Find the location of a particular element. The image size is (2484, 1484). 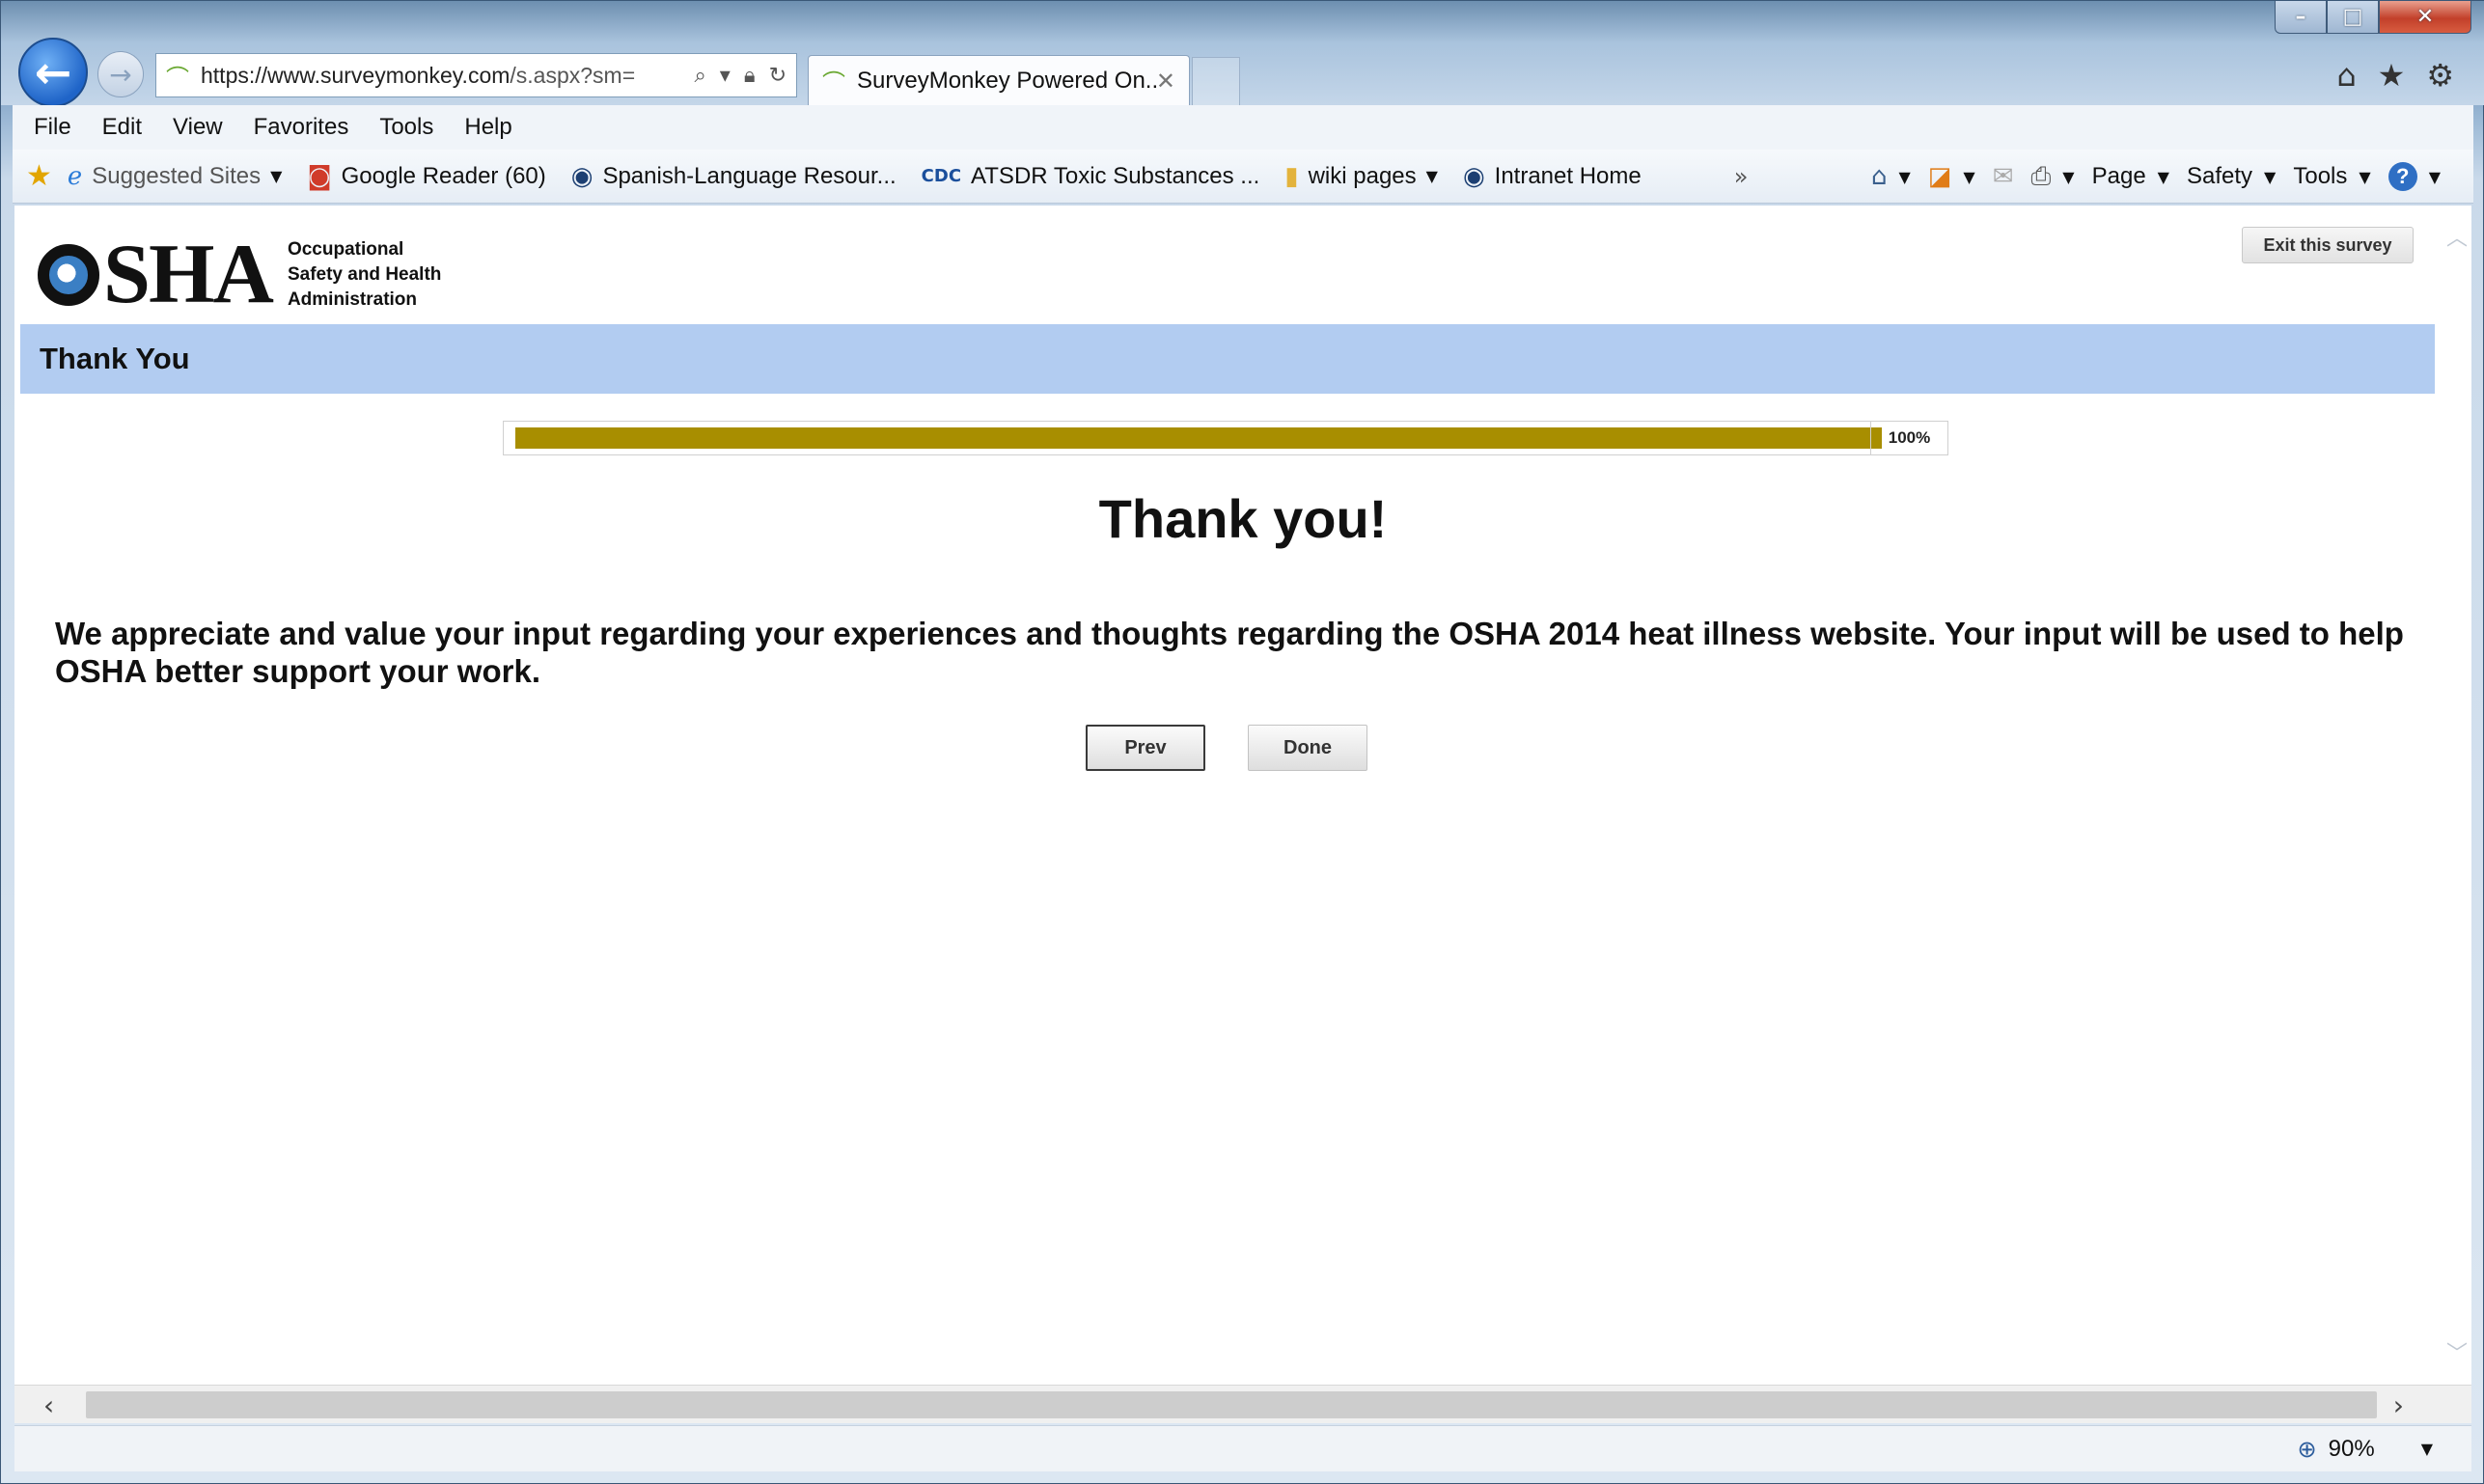

status-bar: ⊕ 90% ▼ is located at coordinates (1242, 1448).